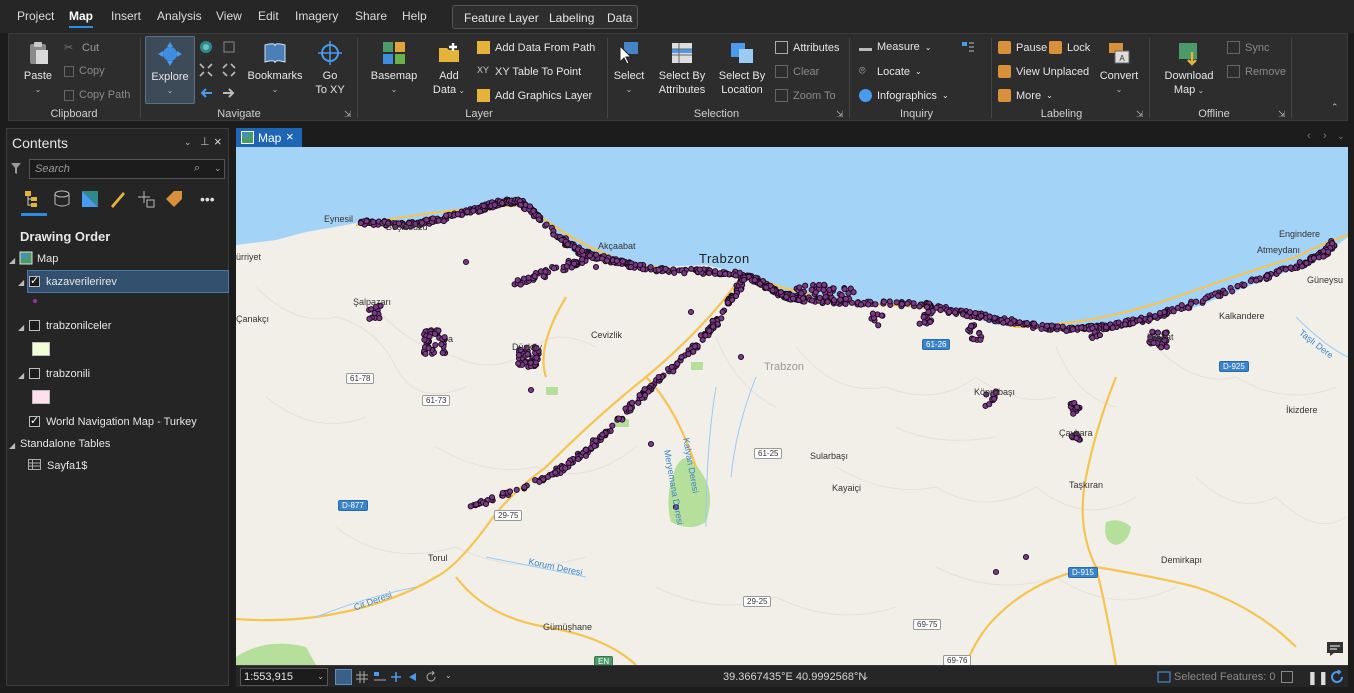  What do you see at coordinates (1341, 136) in the screenshot?
I see `tab-list-chevron-icon: ⌄` at bounding box center [1341, 136].